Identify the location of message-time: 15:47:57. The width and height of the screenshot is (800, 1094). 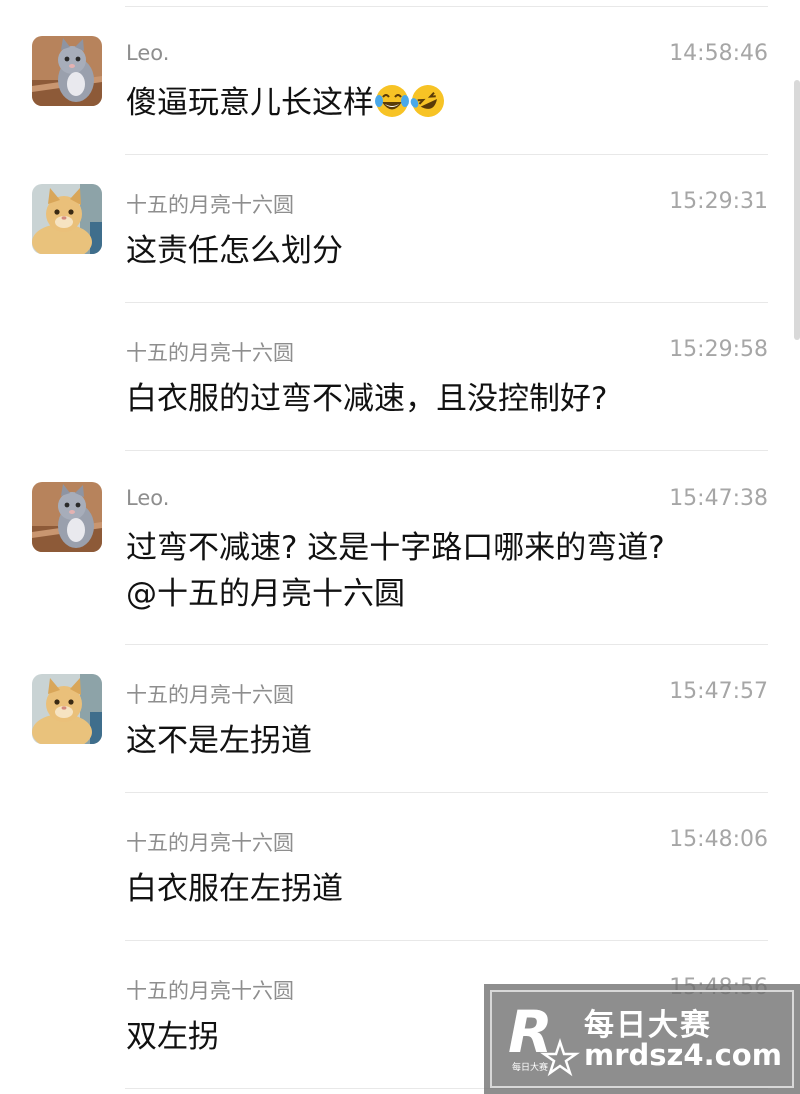
(718, 691).